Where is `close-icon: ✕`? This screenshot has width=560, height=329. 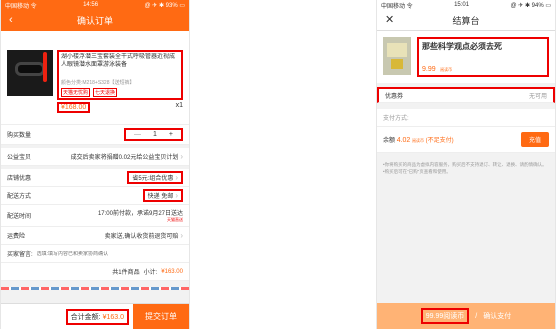
close-icon: ✕ is located at coordinates (389, 19).